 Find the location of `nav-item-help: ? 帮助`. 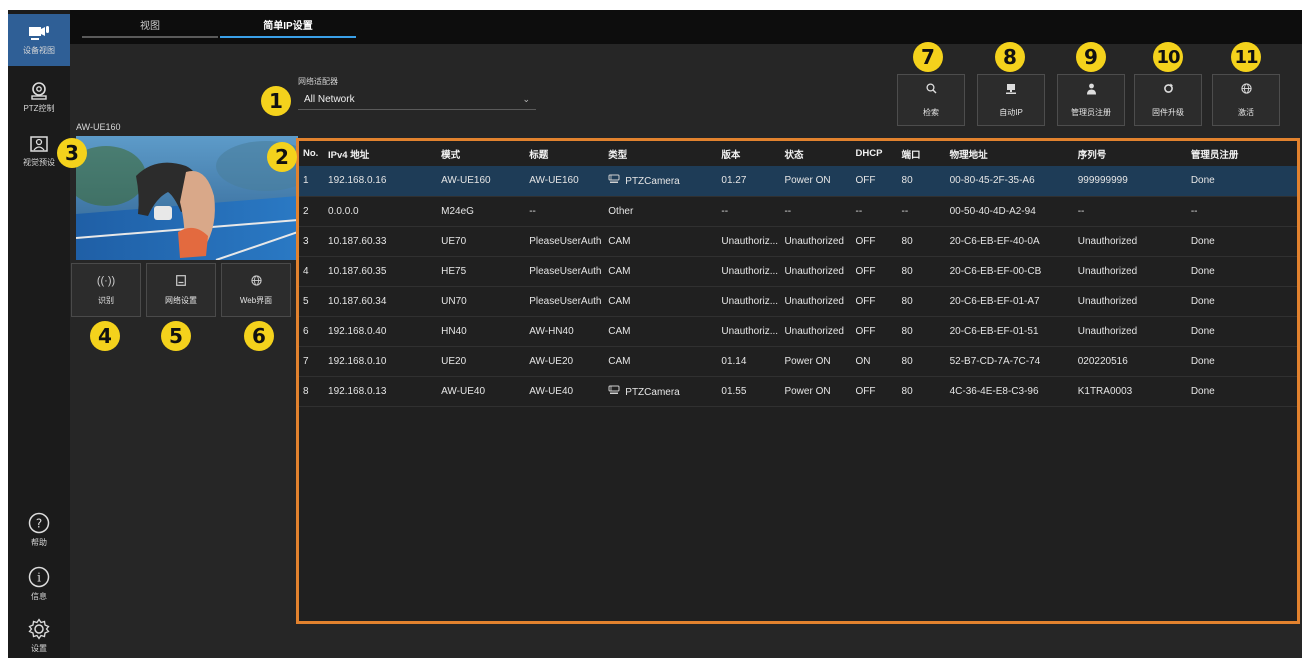

nav-item-help: ? 帮助 is located at coordinates (39, 530).